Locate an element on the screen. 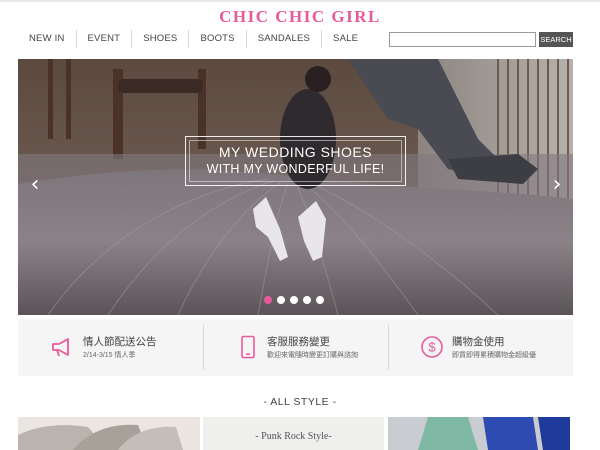 This screenshot has height=450, width=600. style-thumbnail-punk: - Punk Rock Style- is located at coordinates (293, 433).